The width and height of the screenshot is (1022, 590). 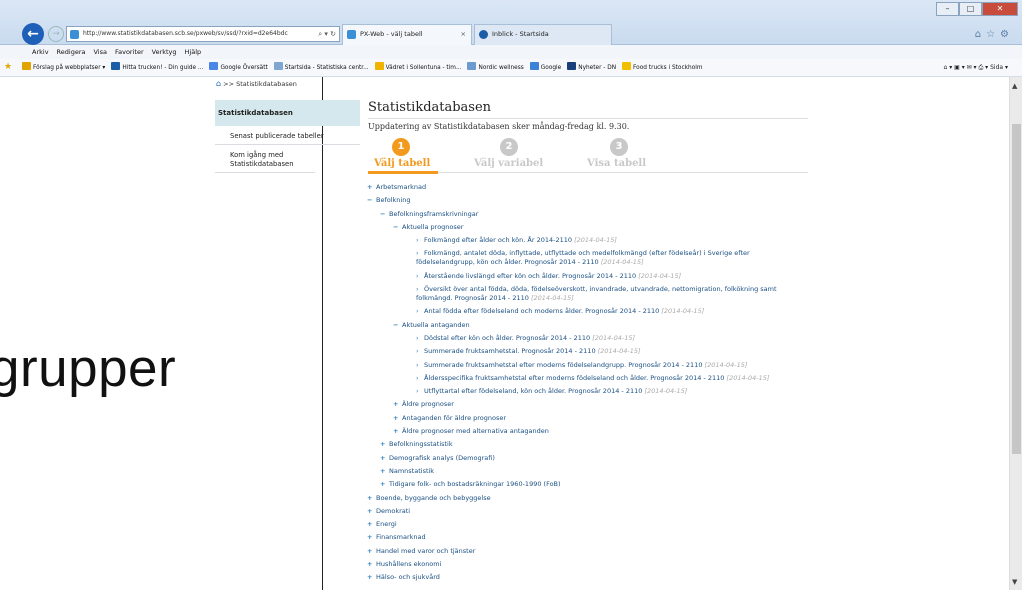 What do you see at coordinates (602, 577) in the screenshot?
I see `tree-node: + Hälso- och sjukvård` at bounding box center [602, 577].